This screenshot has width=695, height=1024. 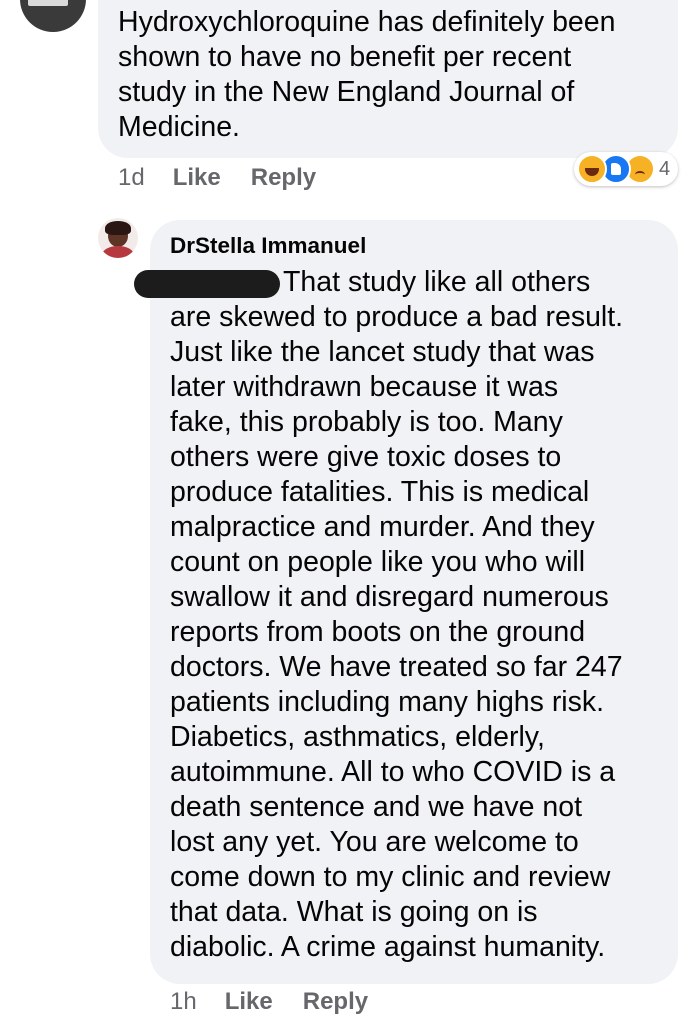 I want to click on reply-author-avatar, so click(x=118, y=238).